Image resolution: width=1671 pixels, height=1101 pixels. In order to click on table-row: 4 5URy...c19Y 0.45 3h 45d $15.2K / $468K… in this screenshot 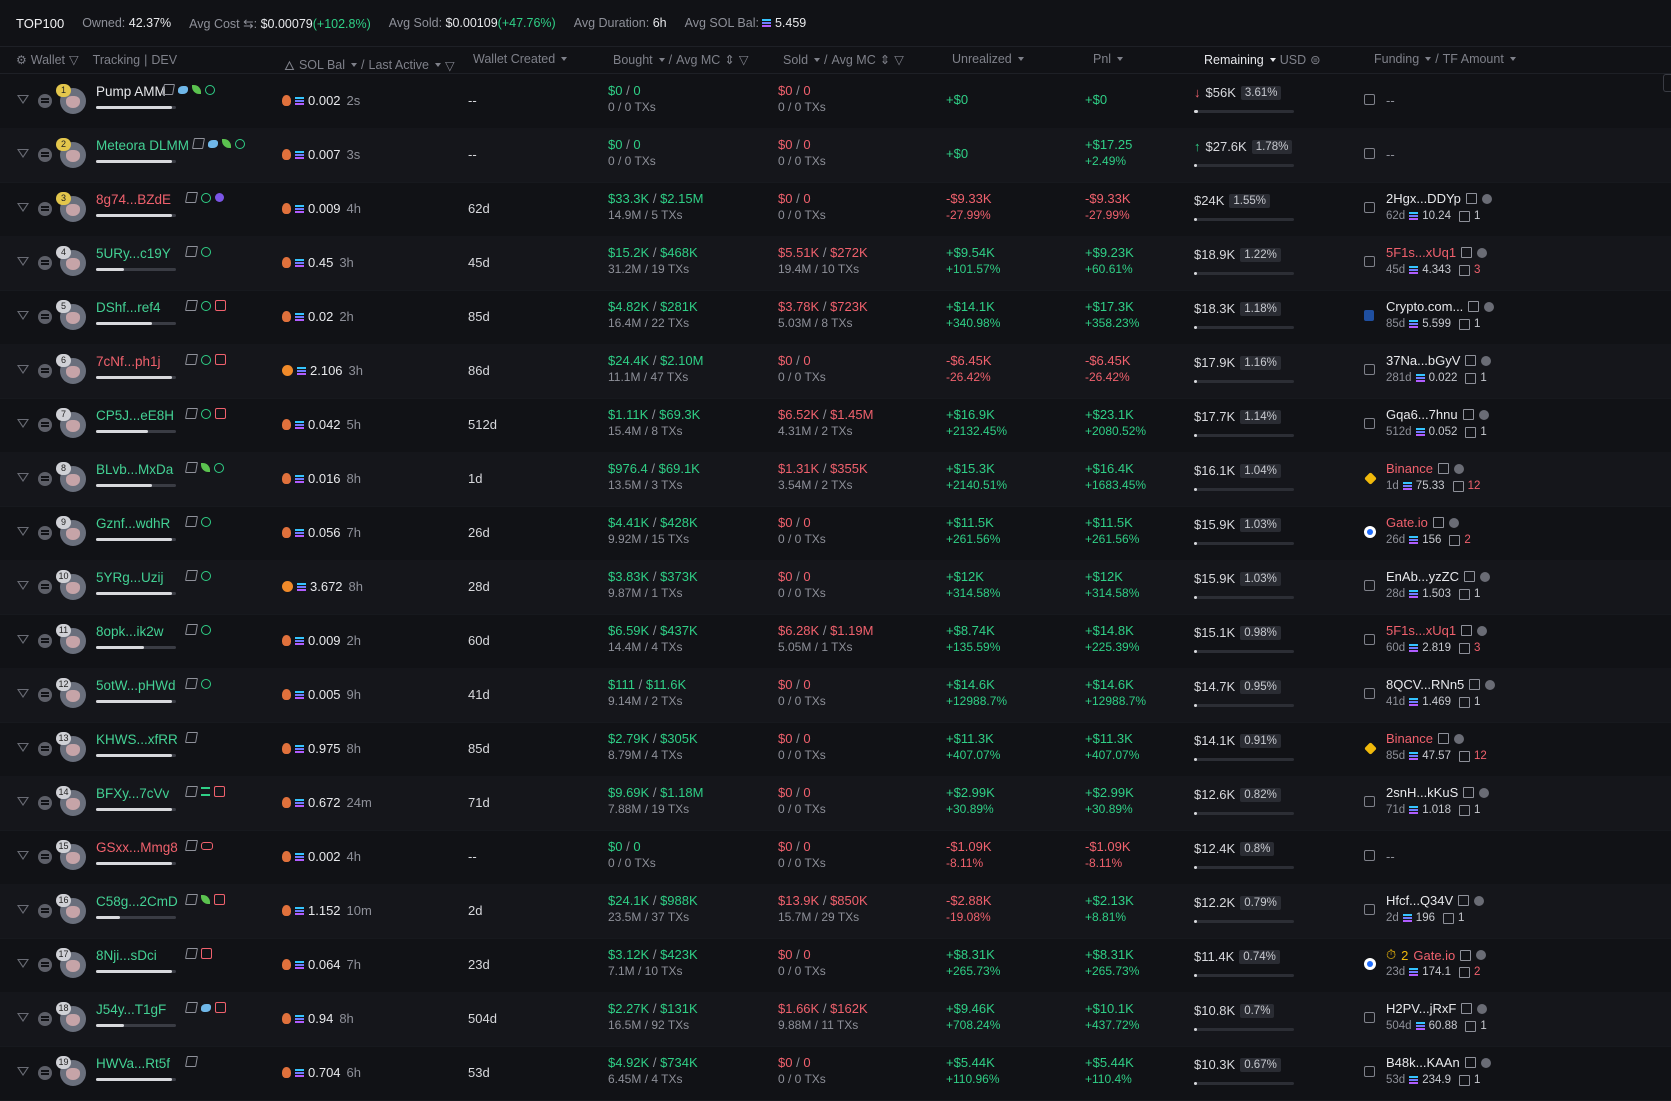, I will do `click(835, 263)`.